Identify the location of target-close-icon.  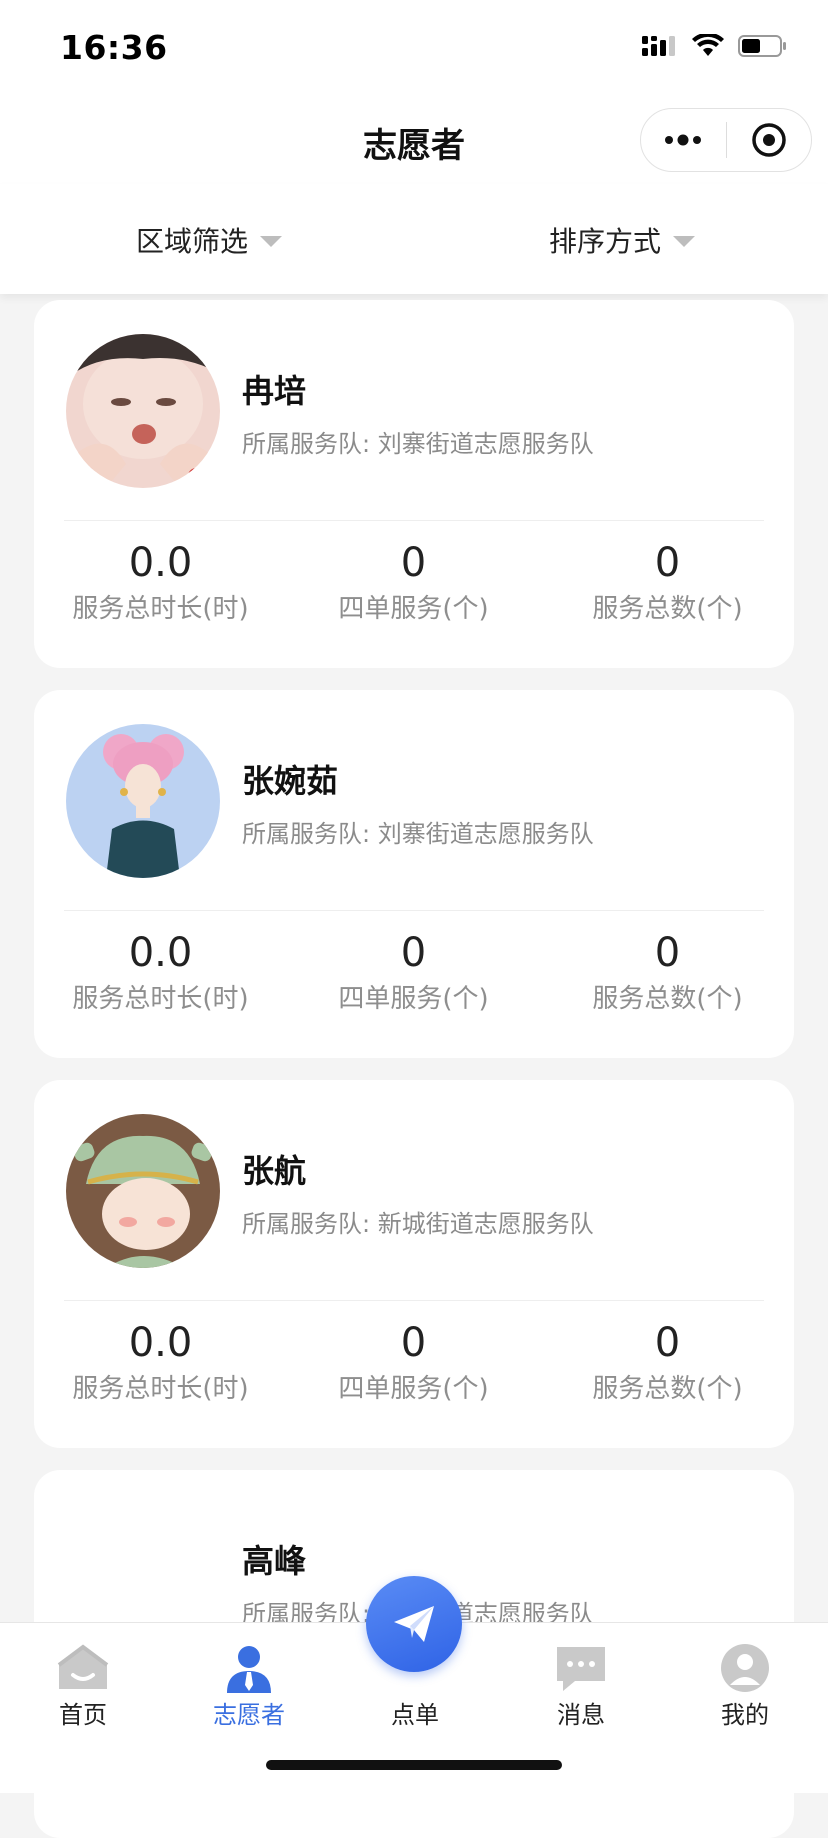
(769, 140).